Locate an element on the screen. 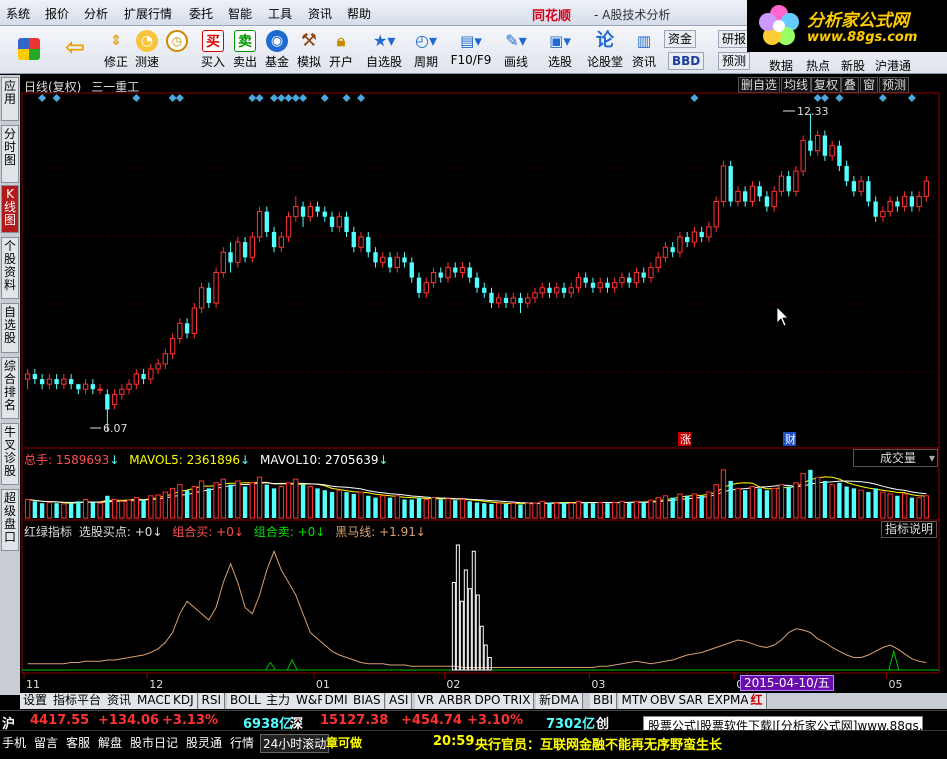 The image size is (947, 759). sz-index-change: +454.74 is located at coordinates (432, 720).